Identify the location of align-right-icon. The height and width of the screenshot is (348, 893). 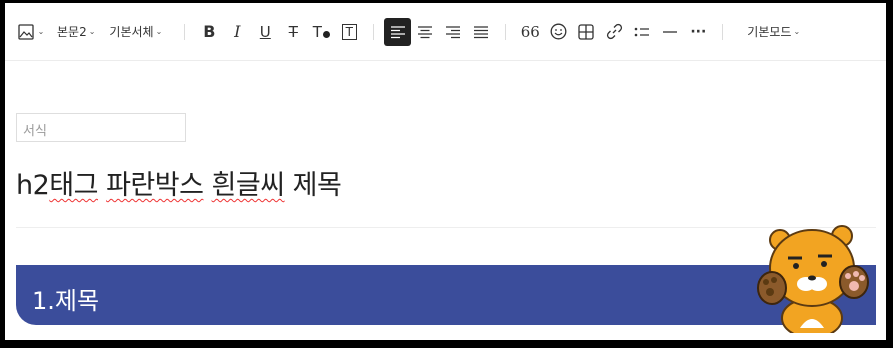
(453, 31).